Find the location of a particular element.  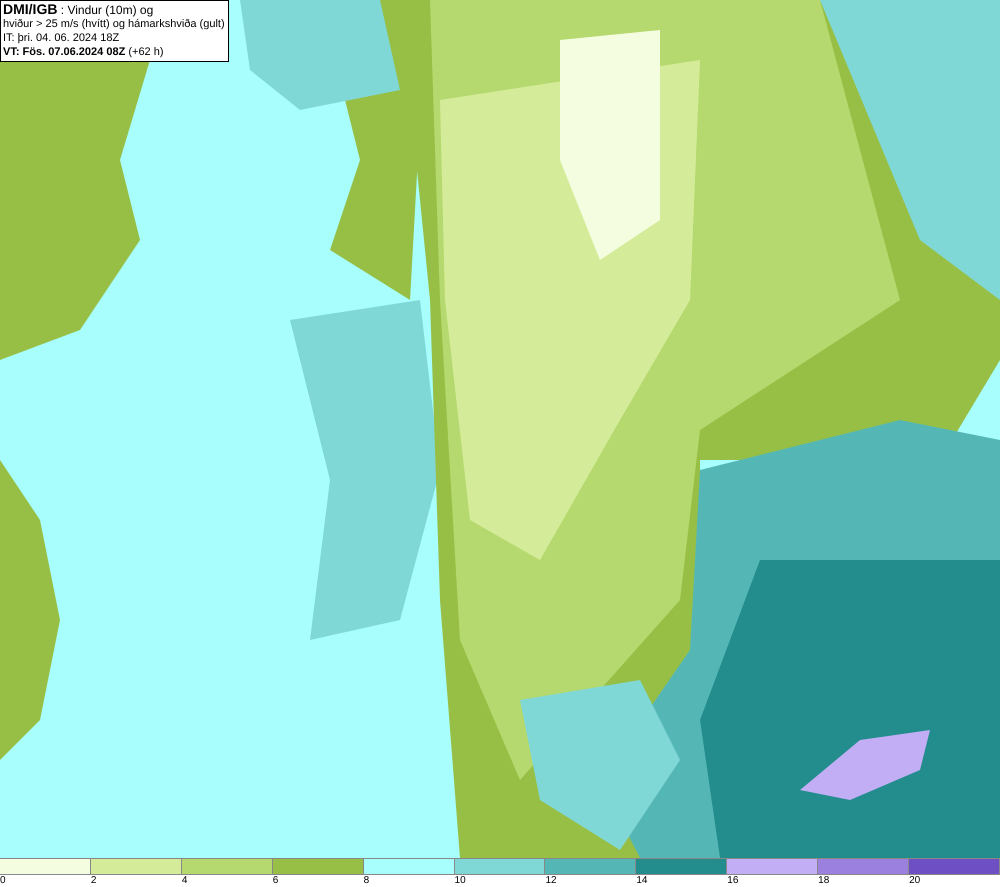

legend-label: 4 is located at coordinates (185, 881).